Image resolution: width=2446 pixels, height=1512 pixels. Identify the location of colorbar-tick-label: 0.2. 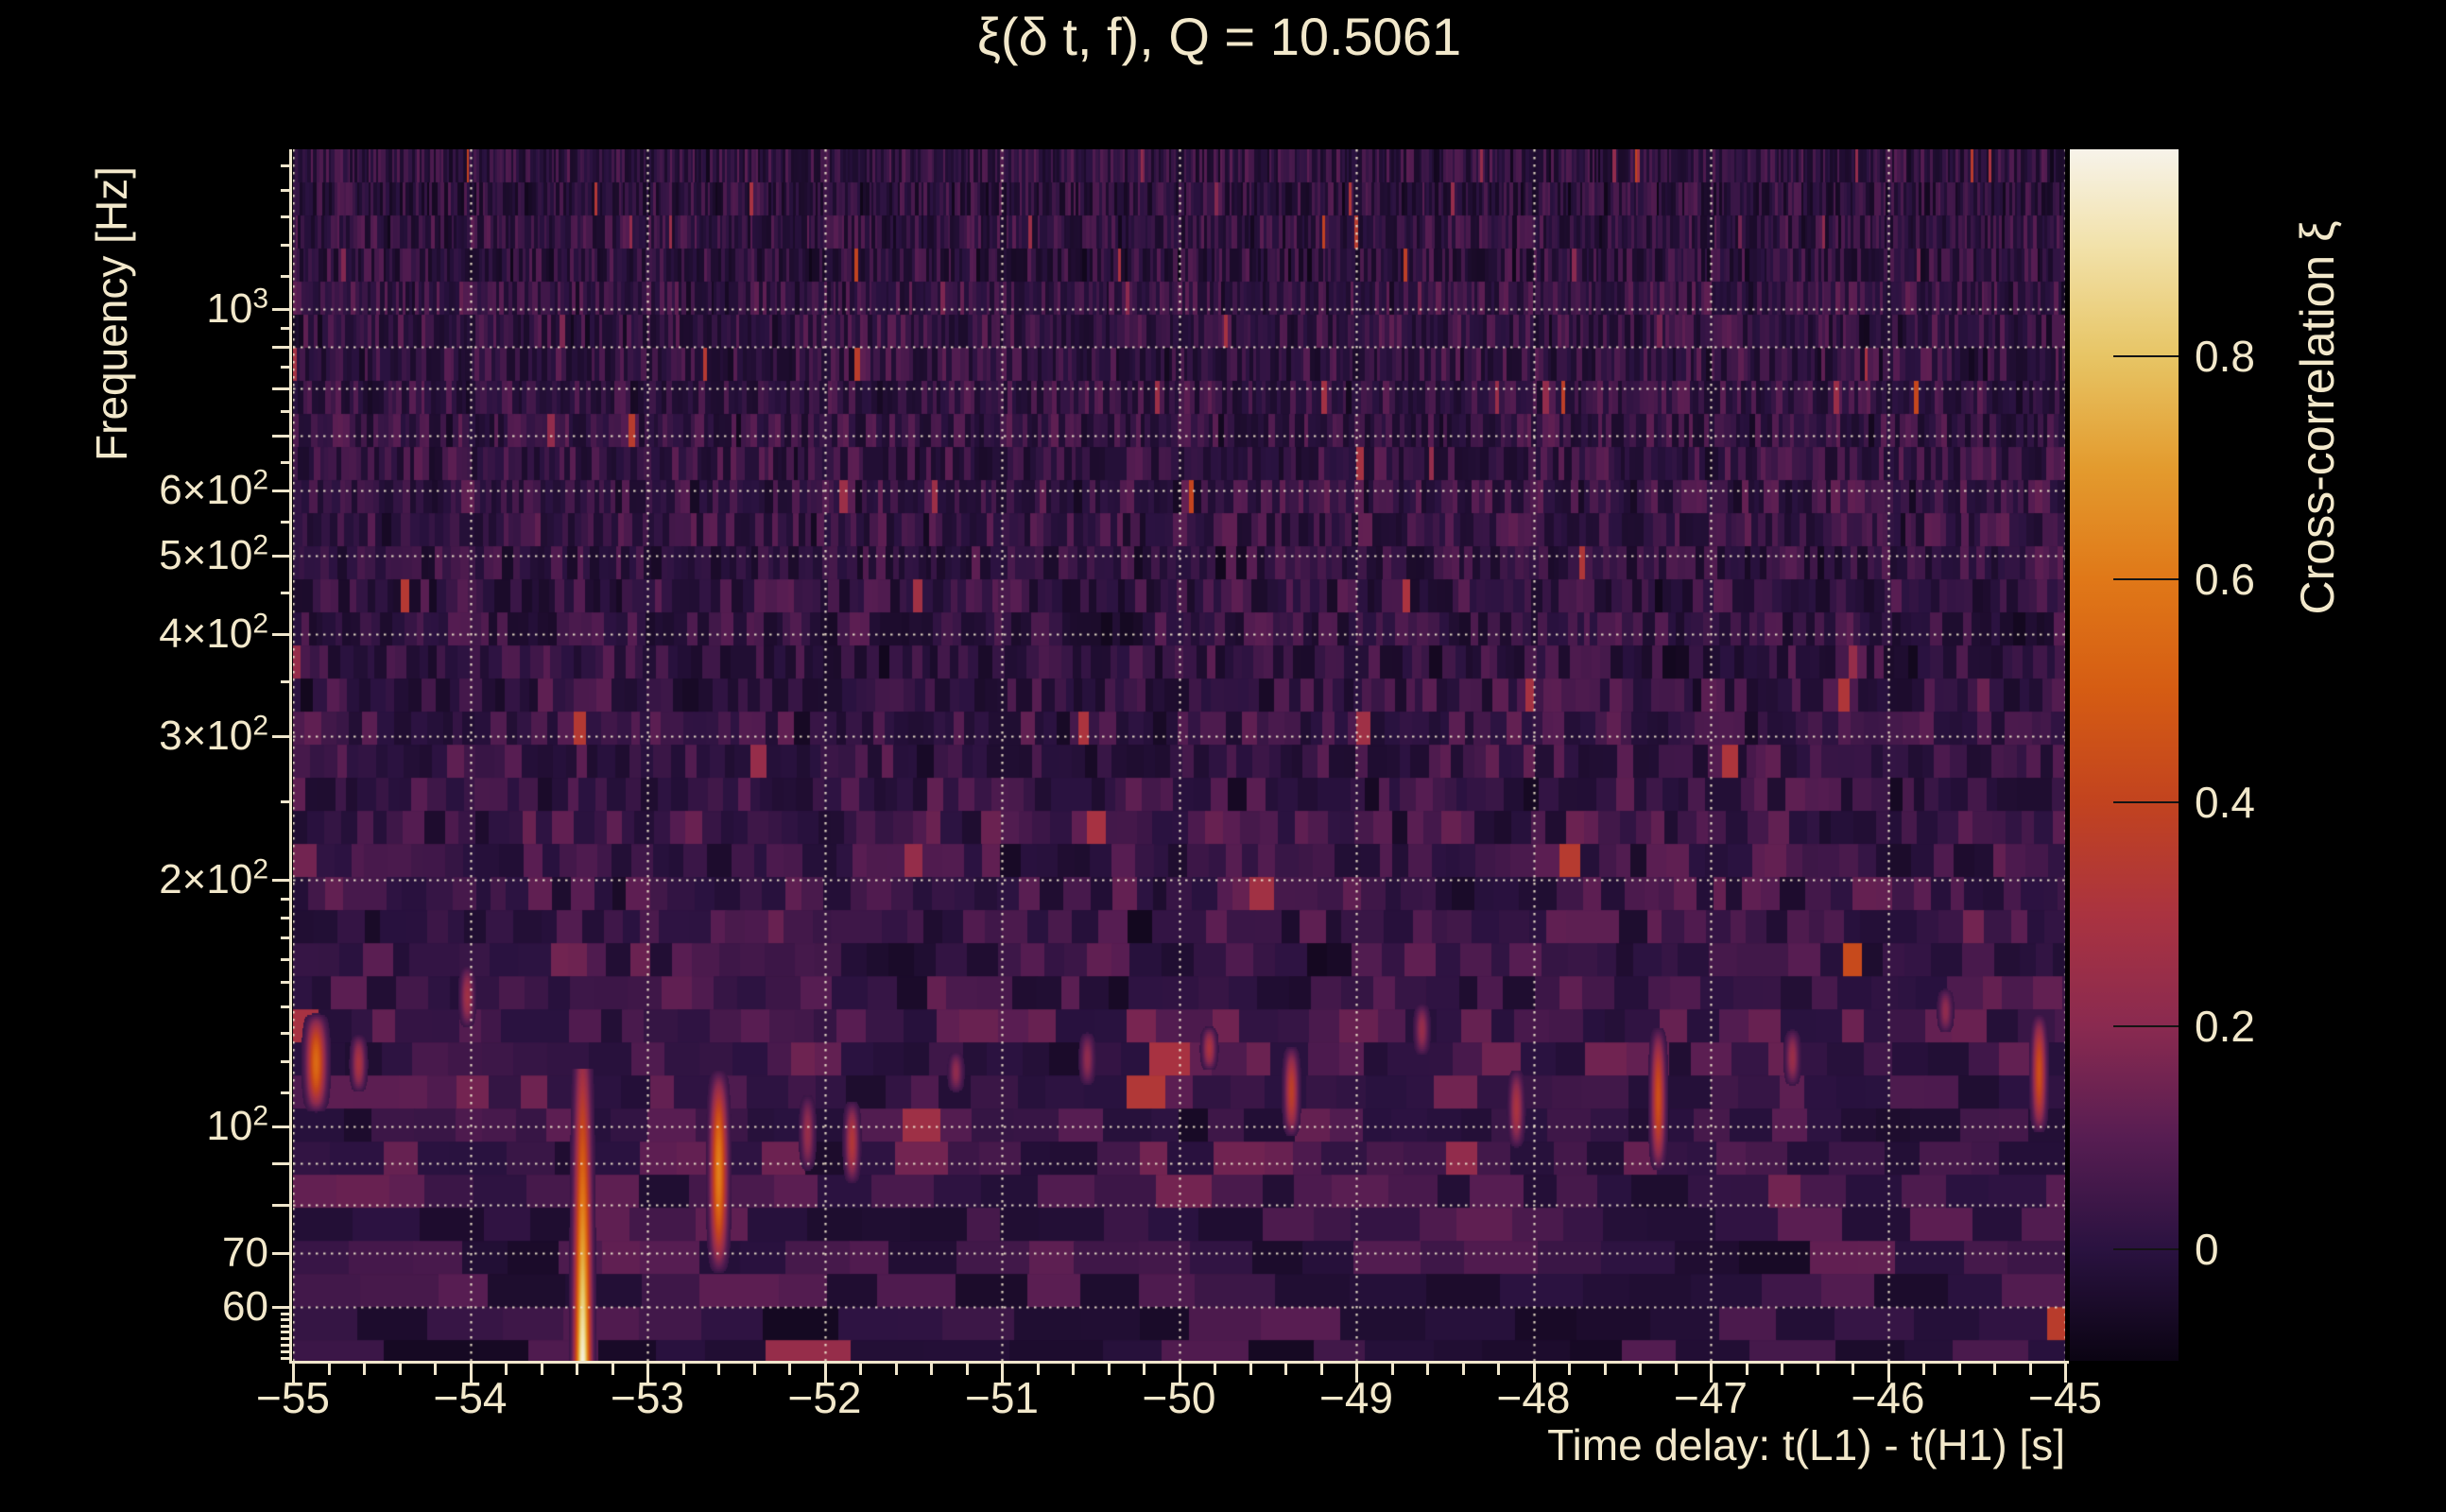
(2225, 1026).